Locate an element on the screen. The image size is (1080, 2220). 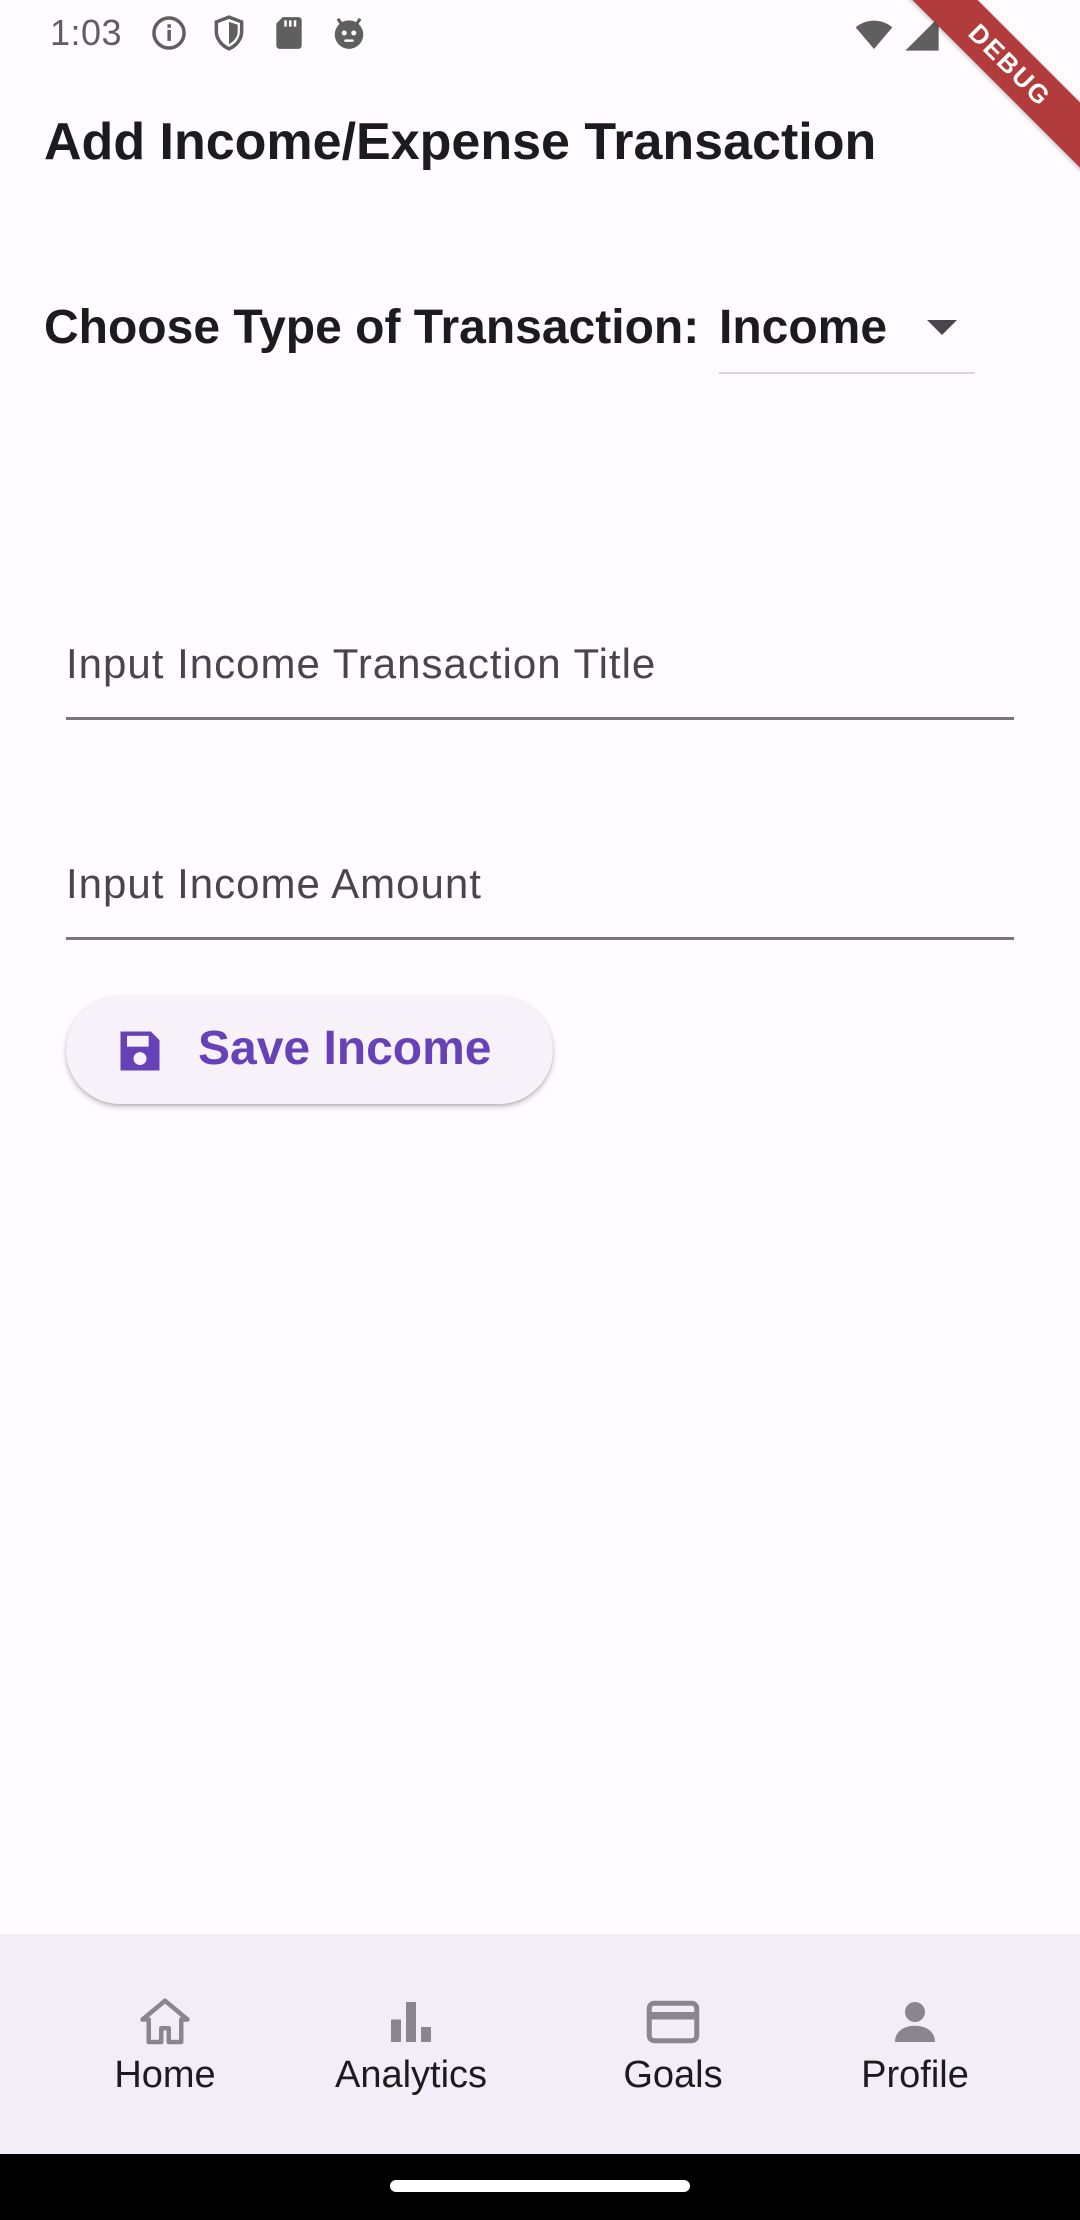
income-amount-field is located at coordinates (540, 885).